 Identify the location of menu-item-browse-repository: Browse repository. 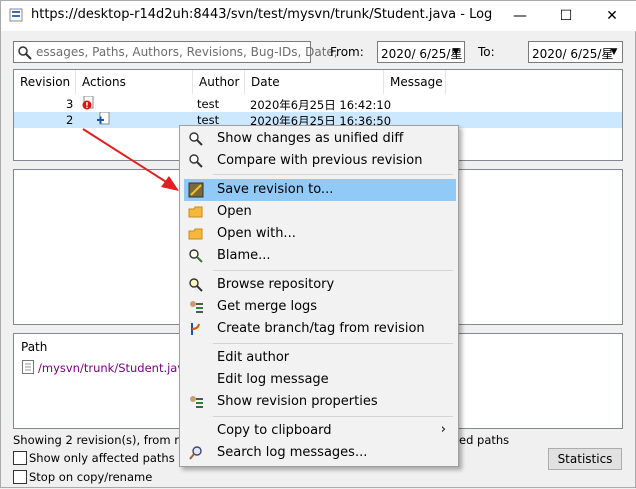
(320, 285).